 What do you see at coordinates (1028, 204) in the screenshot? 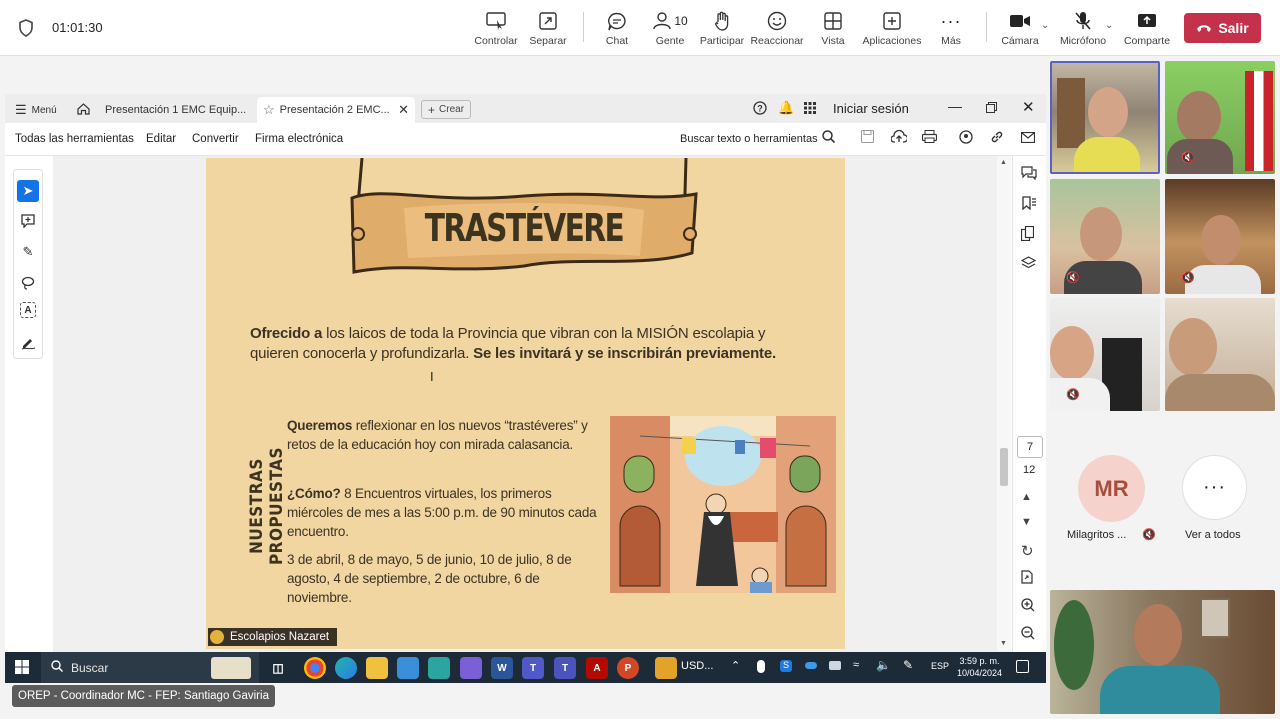
I see `bookmarks-icon` at bounding box center [1028, 204].